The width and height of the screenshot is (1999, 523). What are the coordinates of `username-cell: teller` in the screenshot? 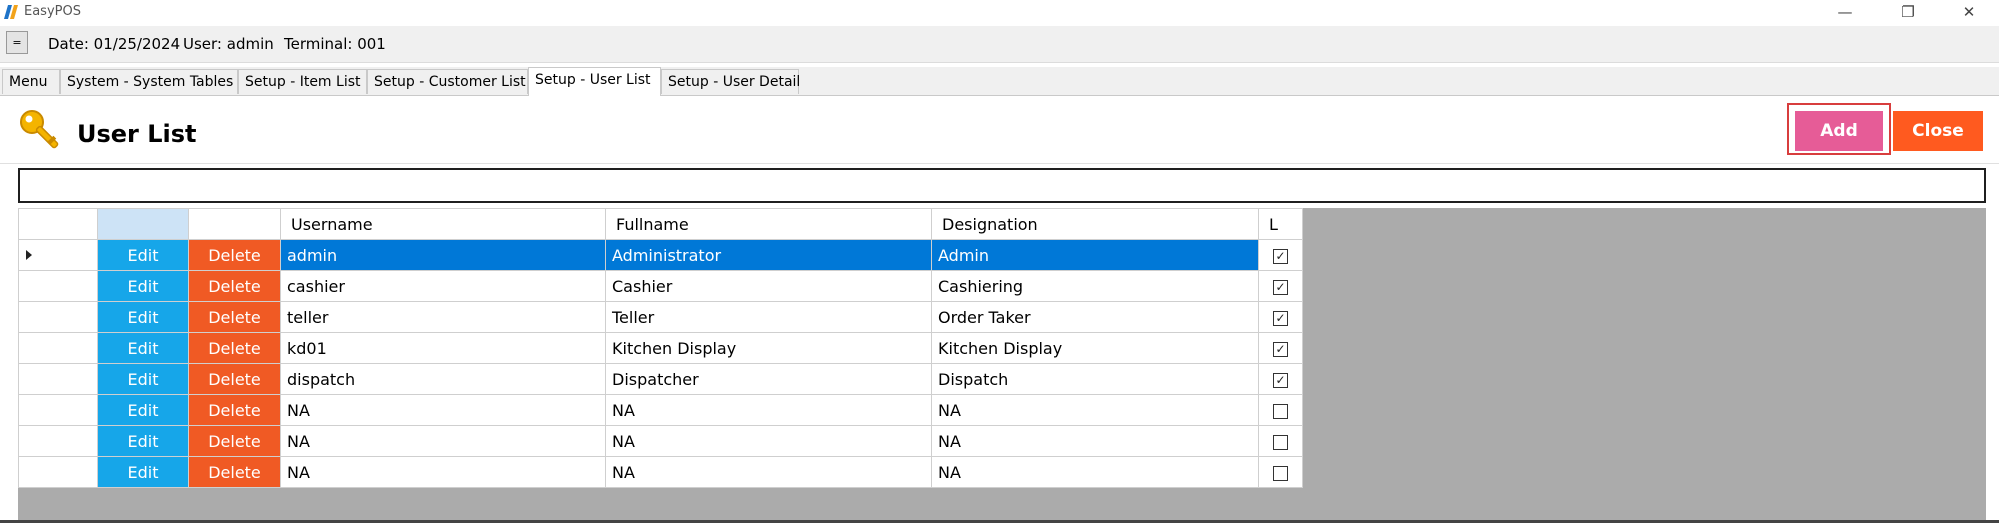 It's located at (443, 317).